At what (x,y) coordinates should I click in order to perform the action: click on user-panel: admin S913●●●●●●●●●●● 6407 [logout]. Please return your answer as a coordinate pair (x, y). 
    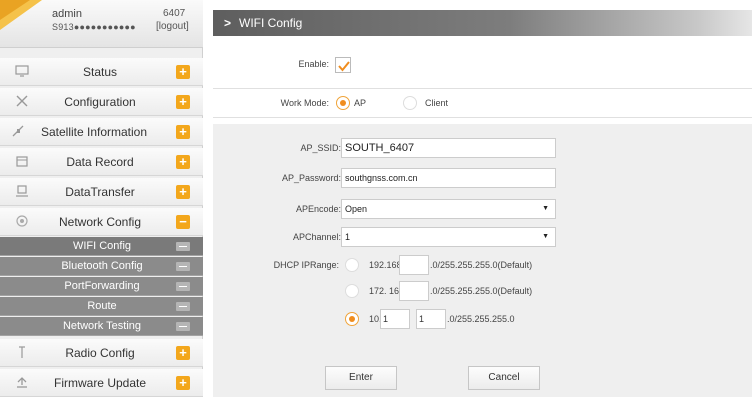
    Looking at the image, I should click on (101, 24).